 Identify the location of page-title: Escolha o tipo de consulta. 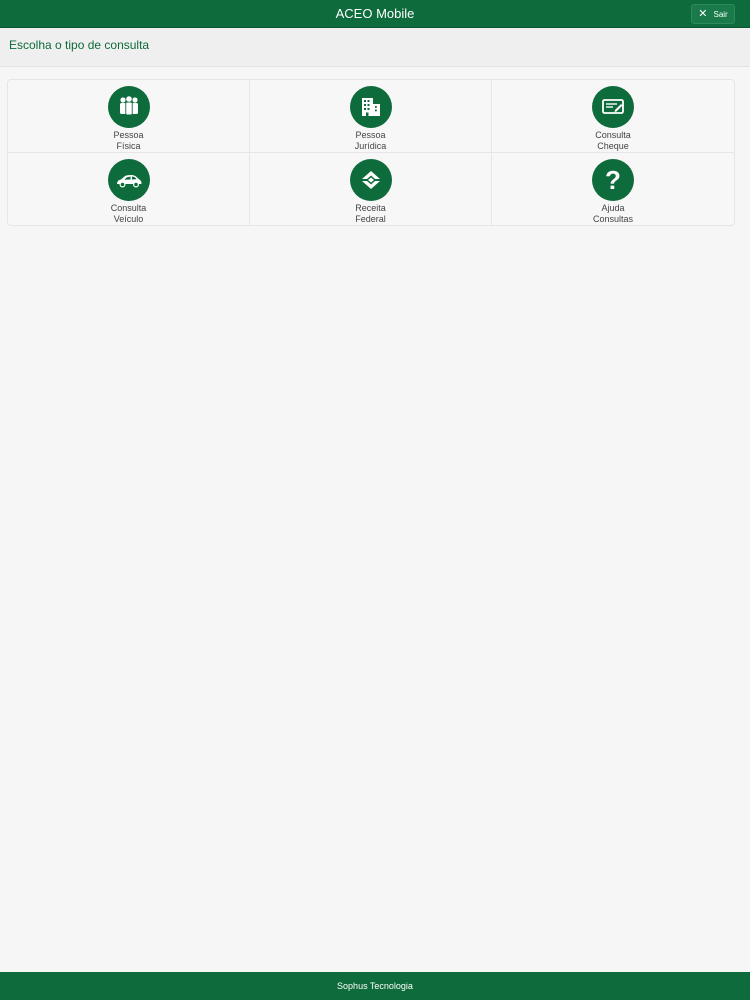
(79, 45).